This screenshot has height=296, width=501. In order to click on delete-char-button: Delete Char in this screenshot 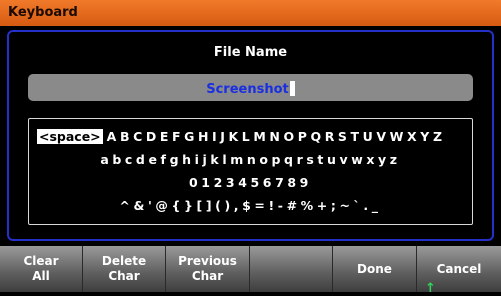, I will do `click(124, 269)`.